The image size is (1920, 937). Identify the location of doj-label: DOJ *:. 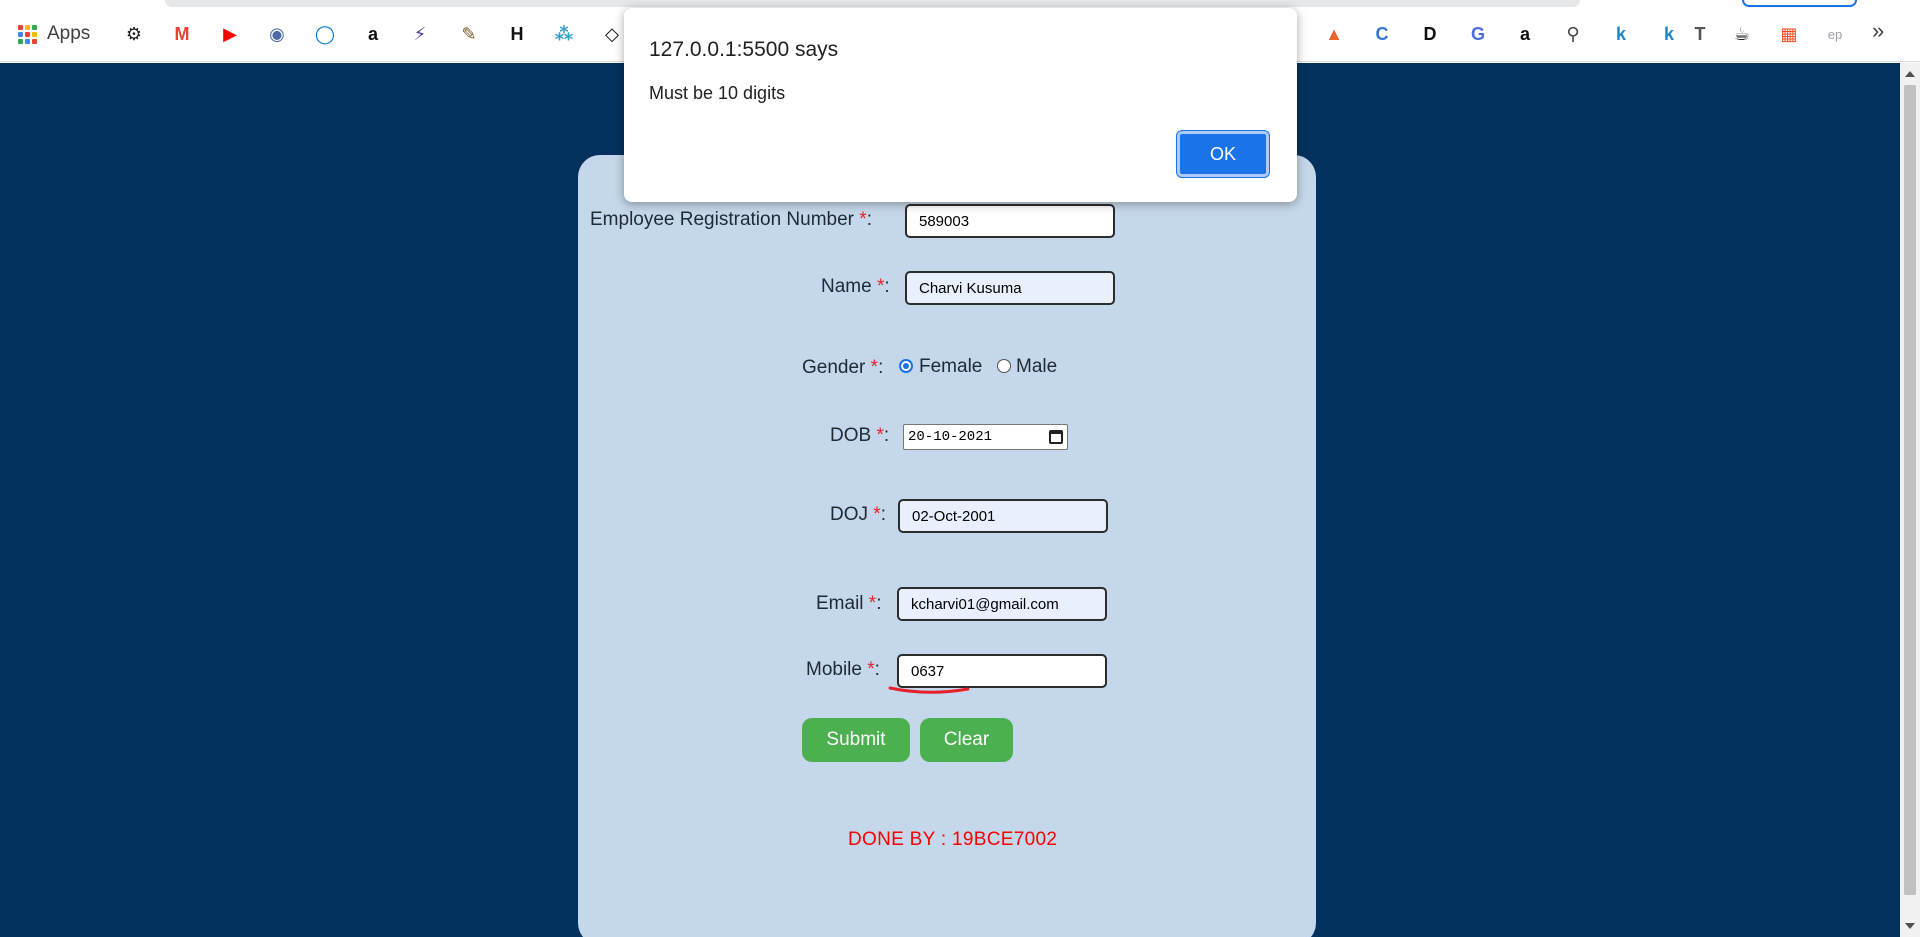
(858, 514).